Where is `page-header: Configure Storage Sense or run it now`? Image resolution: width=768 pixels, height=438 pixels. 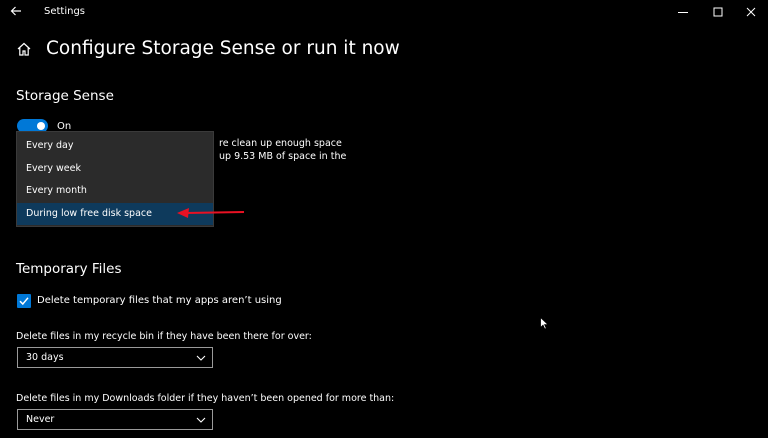 page-header: Configure Storage Sense or run it now is located at coordinates (208, 48).